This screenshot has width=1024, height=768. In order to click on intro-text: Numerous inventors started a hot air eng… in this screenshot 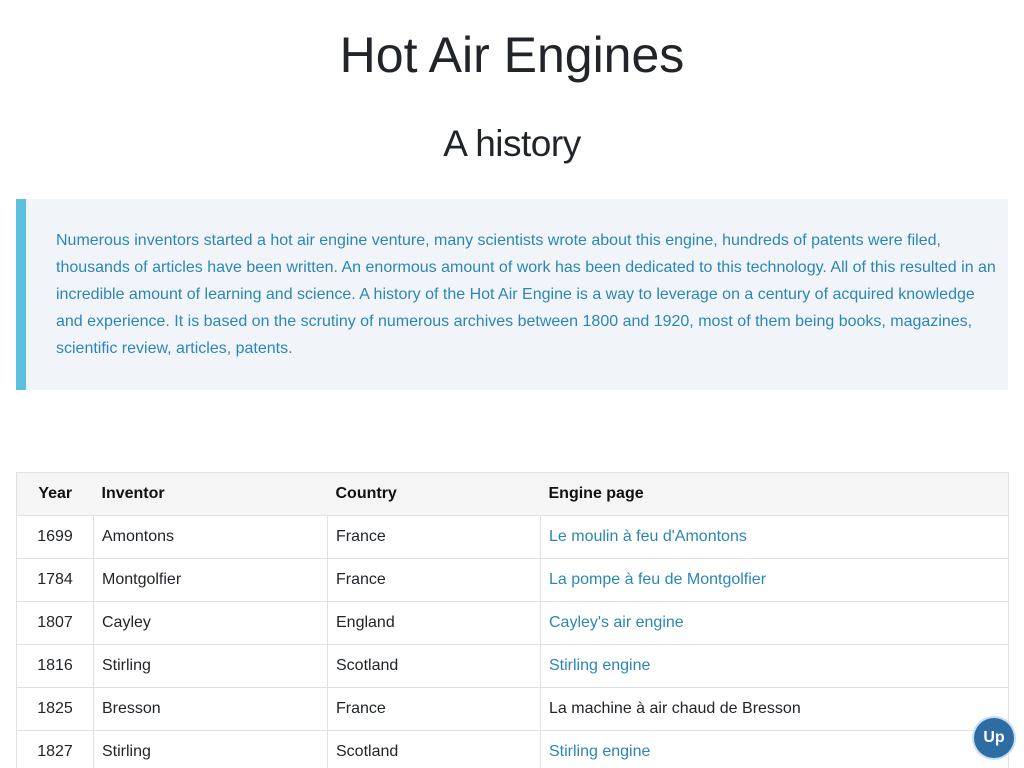, I will do `click(526, 294)`.